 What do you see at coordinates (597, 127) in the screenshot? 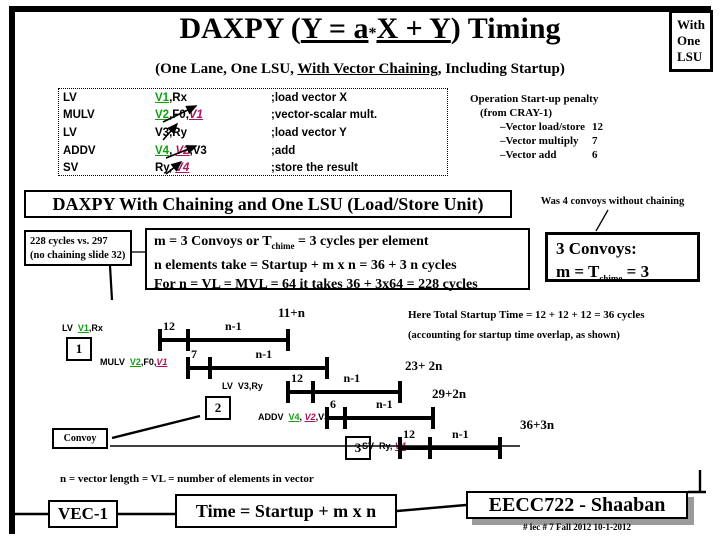
I see `penalty-value: 12` at bounding box center [597, 127].